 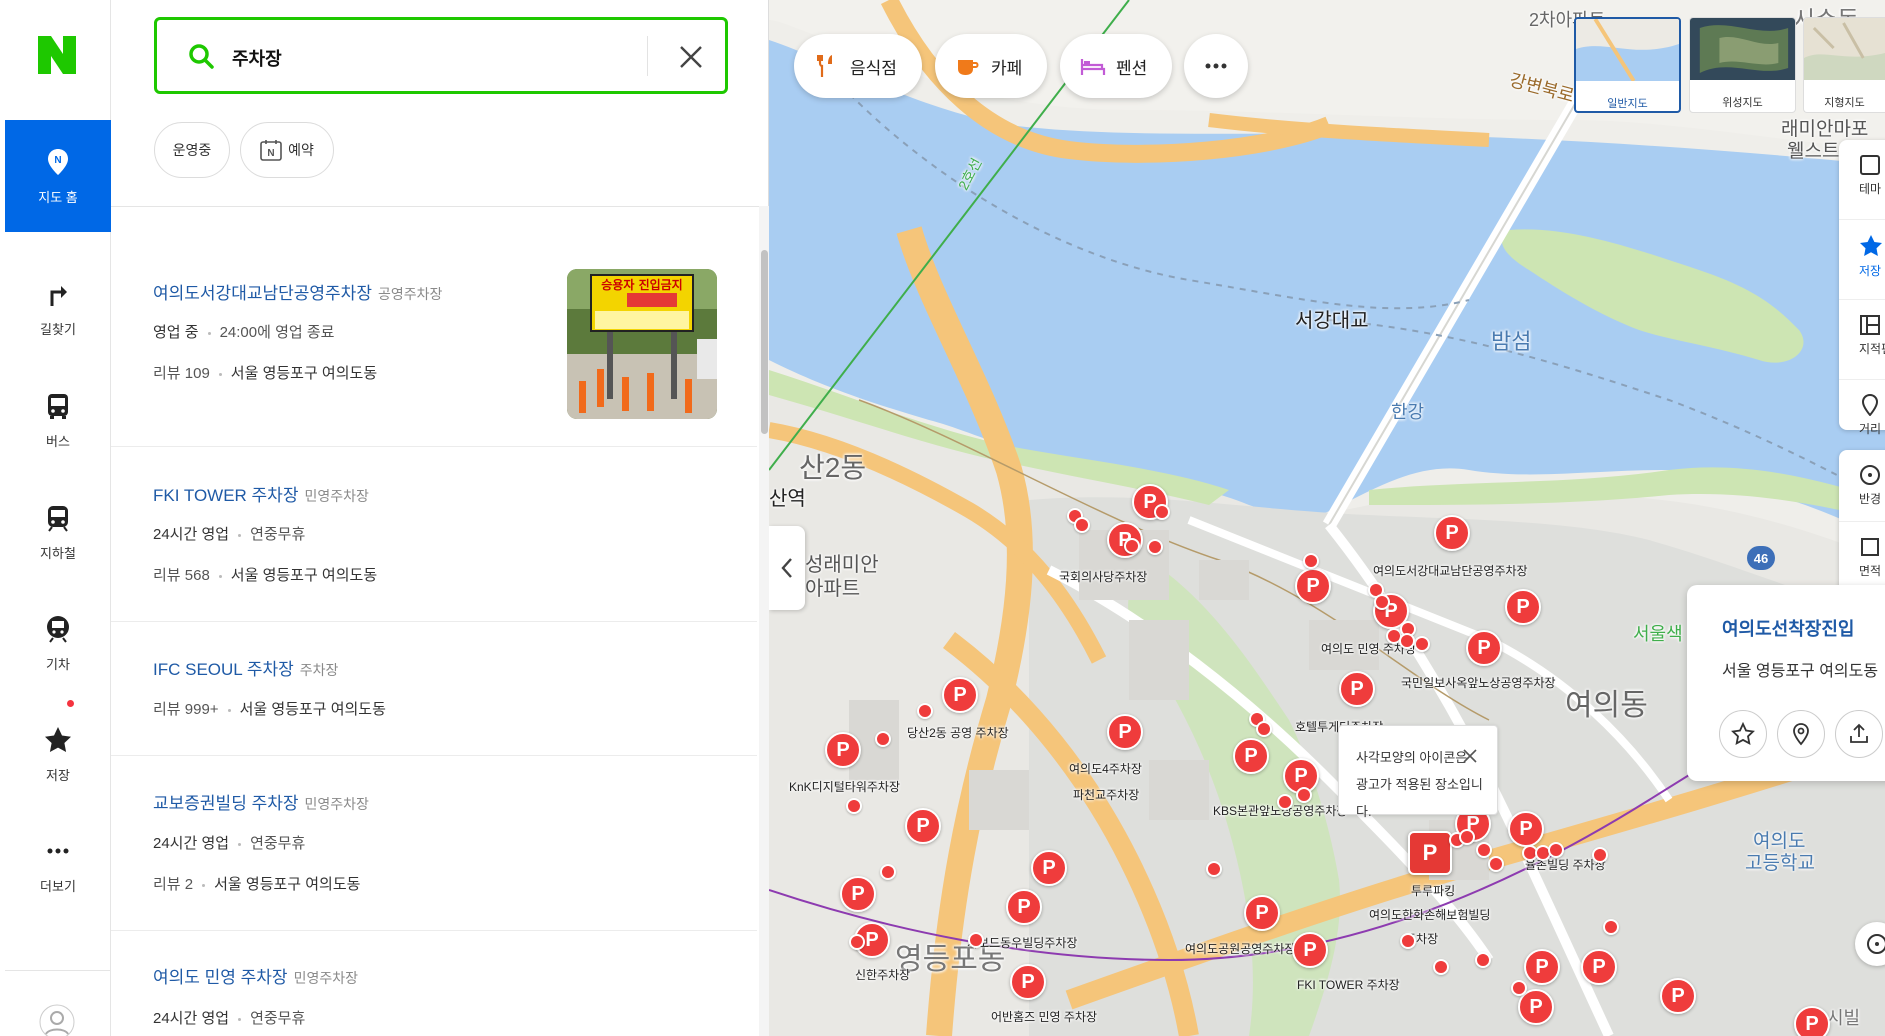 What do you see at coordinates (1105, 768) in the screenshot?
I see `poi-label: 여의도4주차장` at bounding box center [1105, 768].